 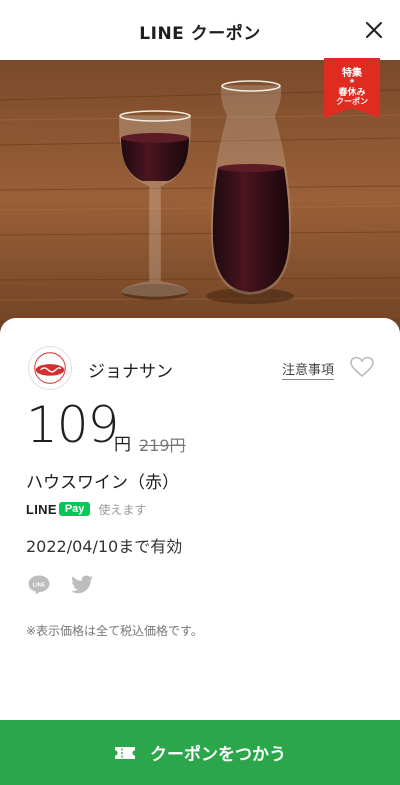 What do you see at coordinates (200, 34) in the screenshot?
I see `page-title: LINE クーポン` at bounding box center [200, 34].